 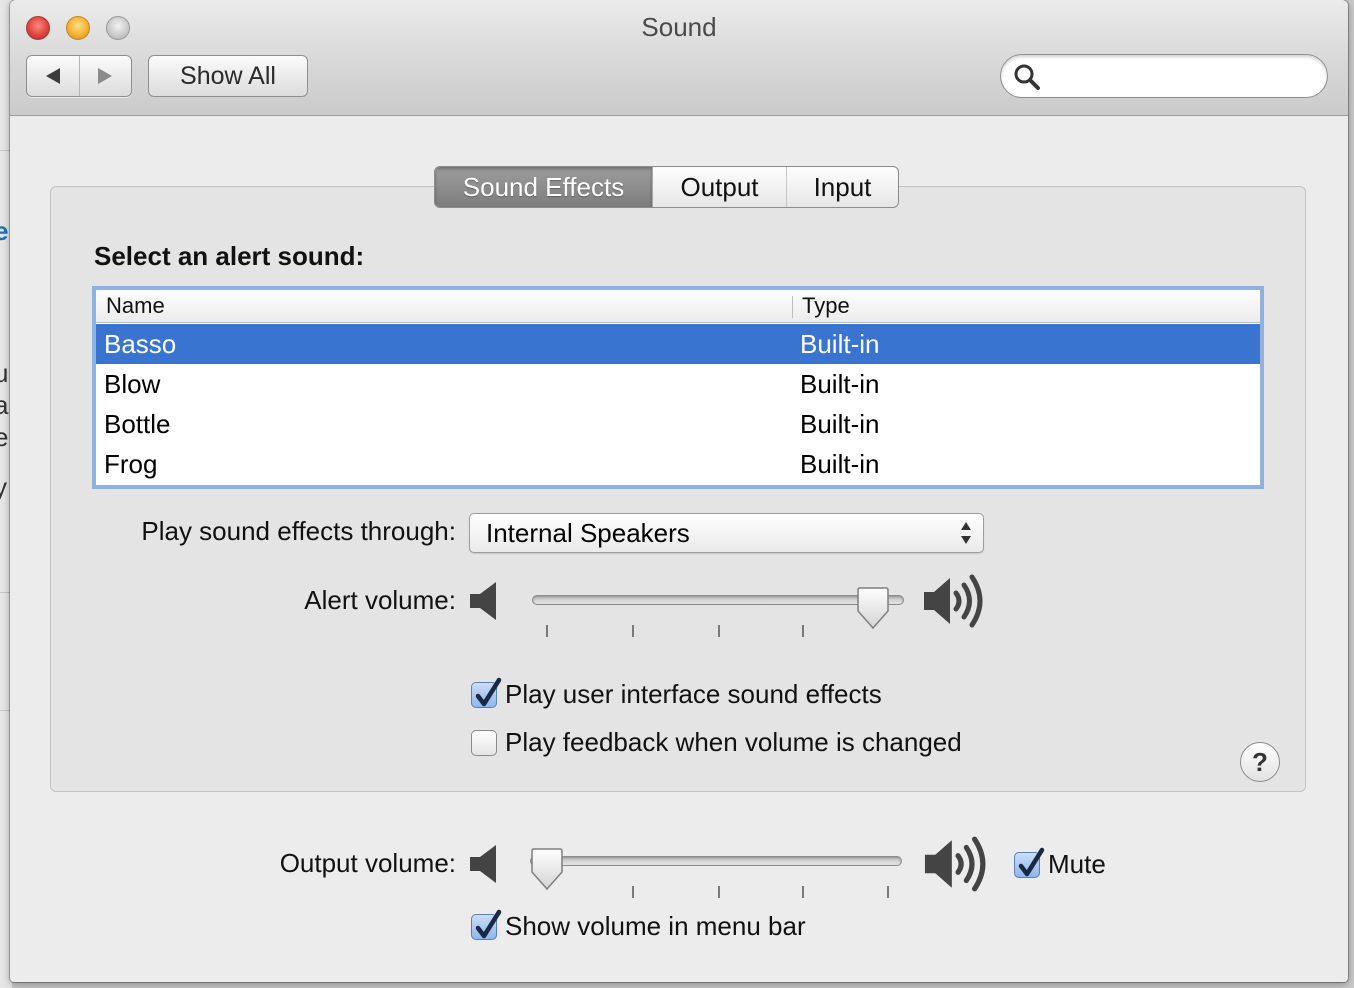 I want to click on sound-name: Blow, so click(x=132, y=384).